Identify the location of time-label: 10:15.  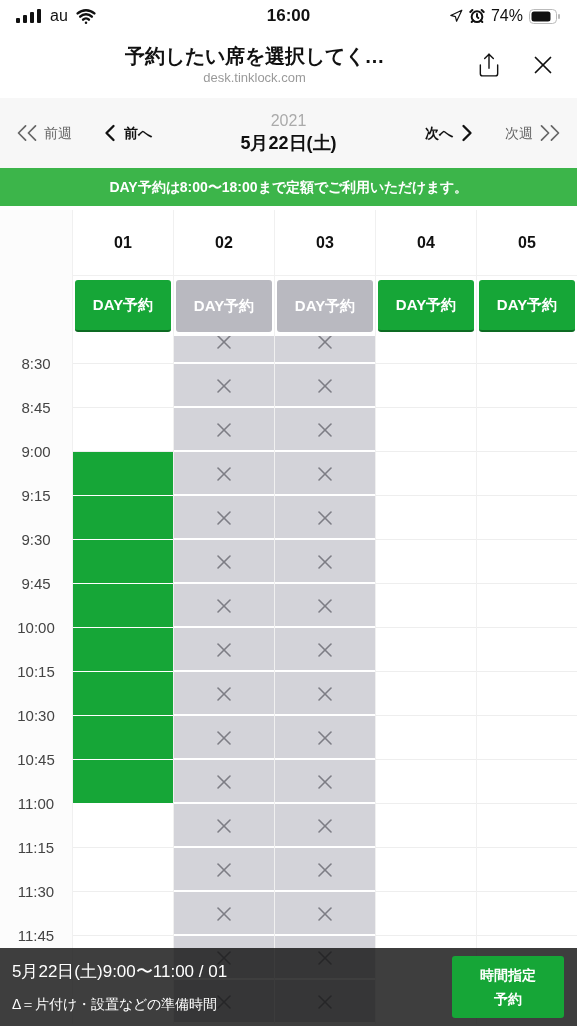
(36, 671).